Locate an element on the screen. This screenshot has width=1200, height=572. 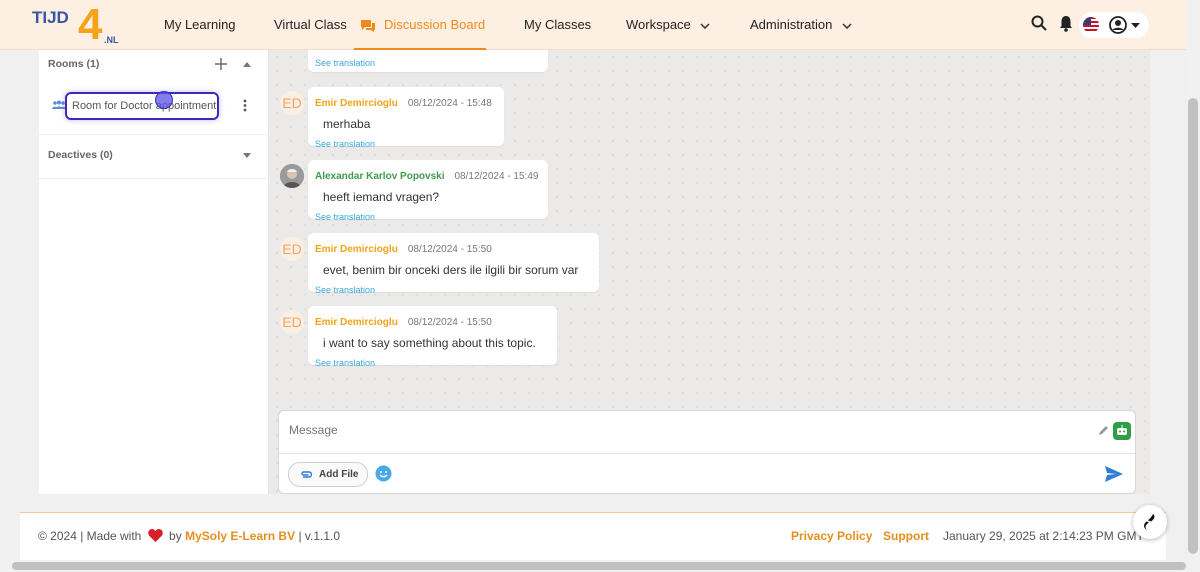
svg-text: TIJD is located at coordinates (50, 17).